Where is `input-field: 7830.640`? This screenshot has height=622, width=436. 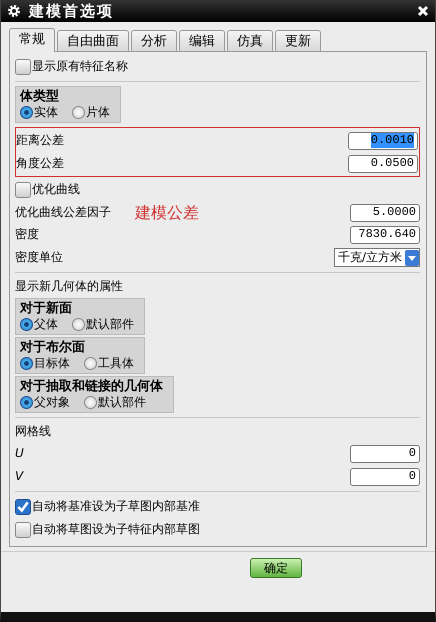
input-field: 7830.640 is located at coordinates (385, 235).